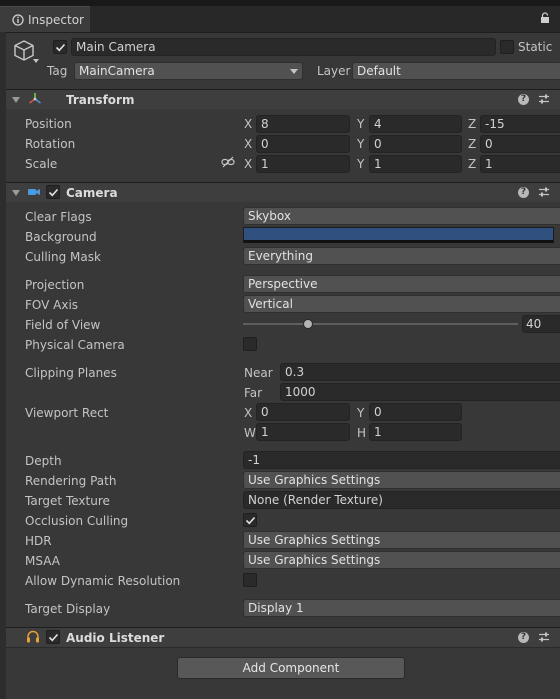 The width and height of the screenshot is (560, 699). Describe the element at coordinates (303, 432) in the screenshot. I see `viewport-w-field: 1` at that location.